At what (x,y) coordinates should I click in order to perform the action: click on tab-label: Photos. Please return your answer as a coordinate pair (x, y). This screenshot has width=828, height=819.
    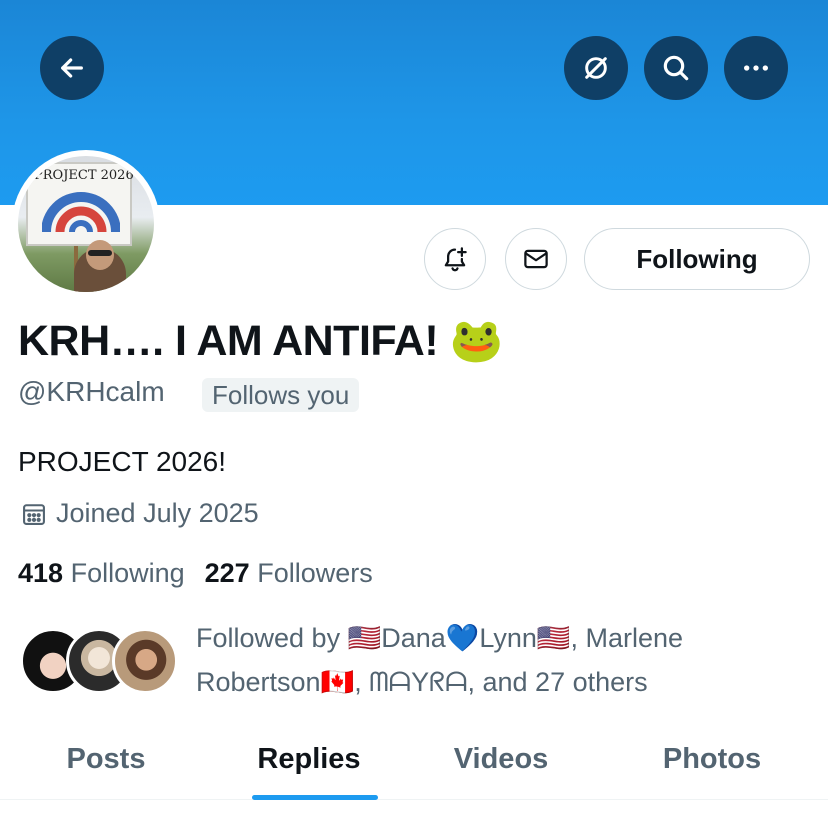
    Looking at the image, I should click on (712, 759).